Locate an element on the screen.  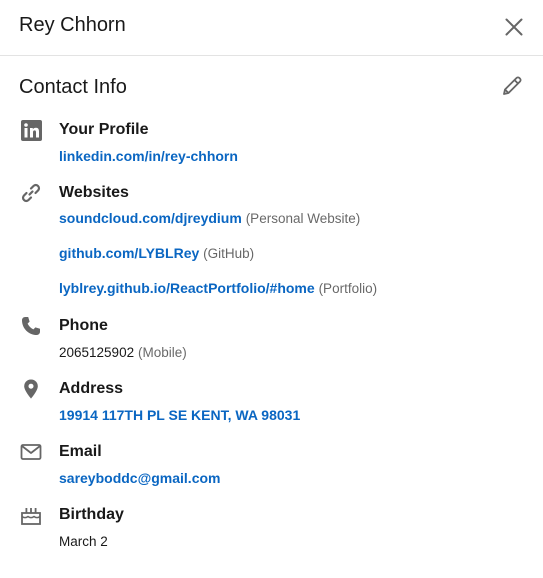
birthday-label: Birthday is located at coordinates (91, 514).